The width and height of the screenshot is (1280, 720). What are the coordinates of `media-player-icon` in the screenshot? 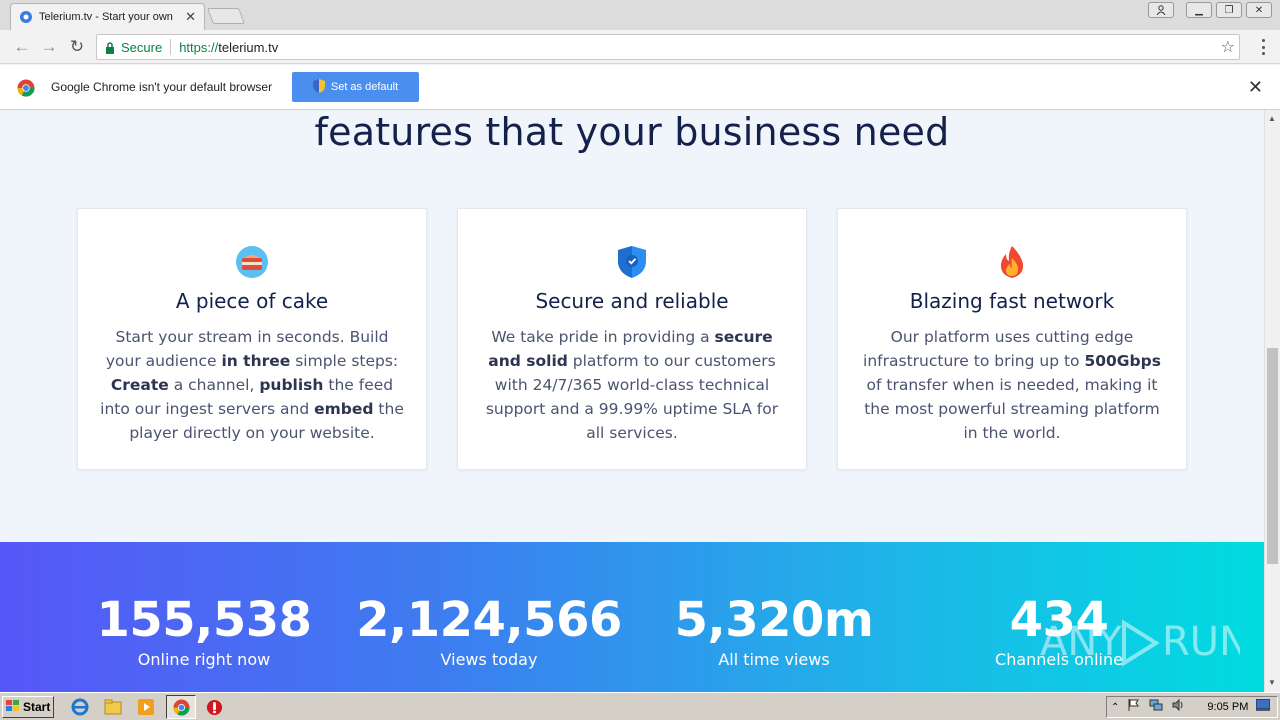 It's located at (146, 707).